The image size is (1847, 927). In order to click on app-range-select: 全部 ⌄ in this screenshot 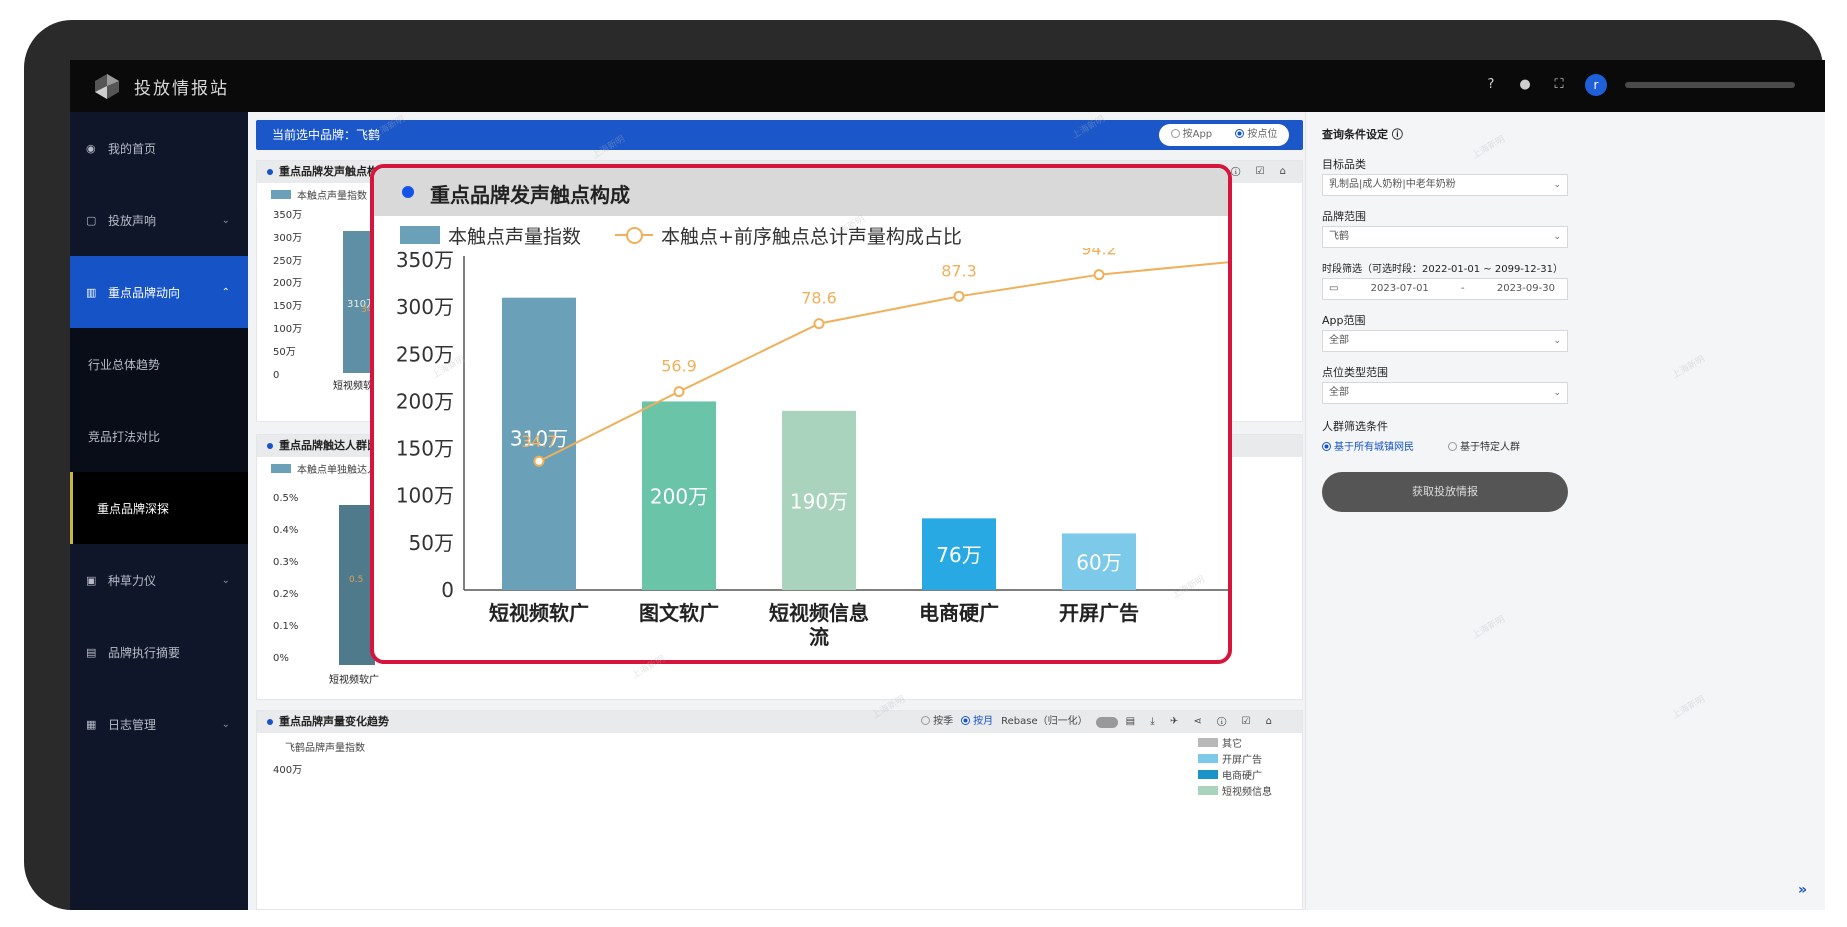, I will do `click(1445, 341)`.